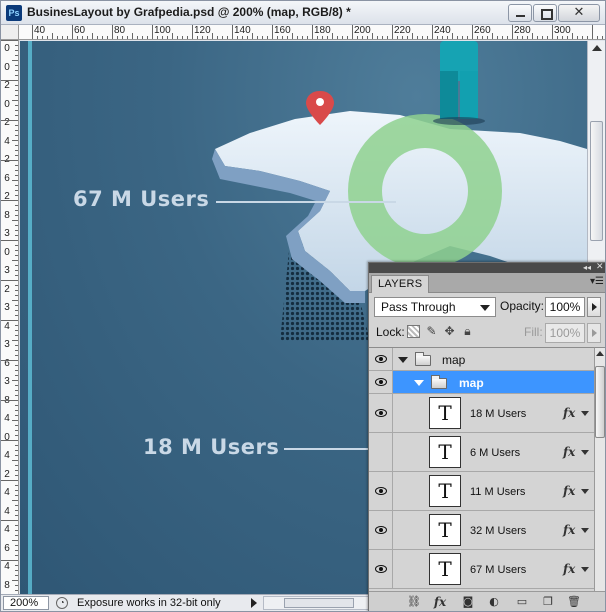 Image resolution: width=606 pixels, height=612 pixels. I want to click on layer-row: T 18 M Users fx, so click(481, 413).